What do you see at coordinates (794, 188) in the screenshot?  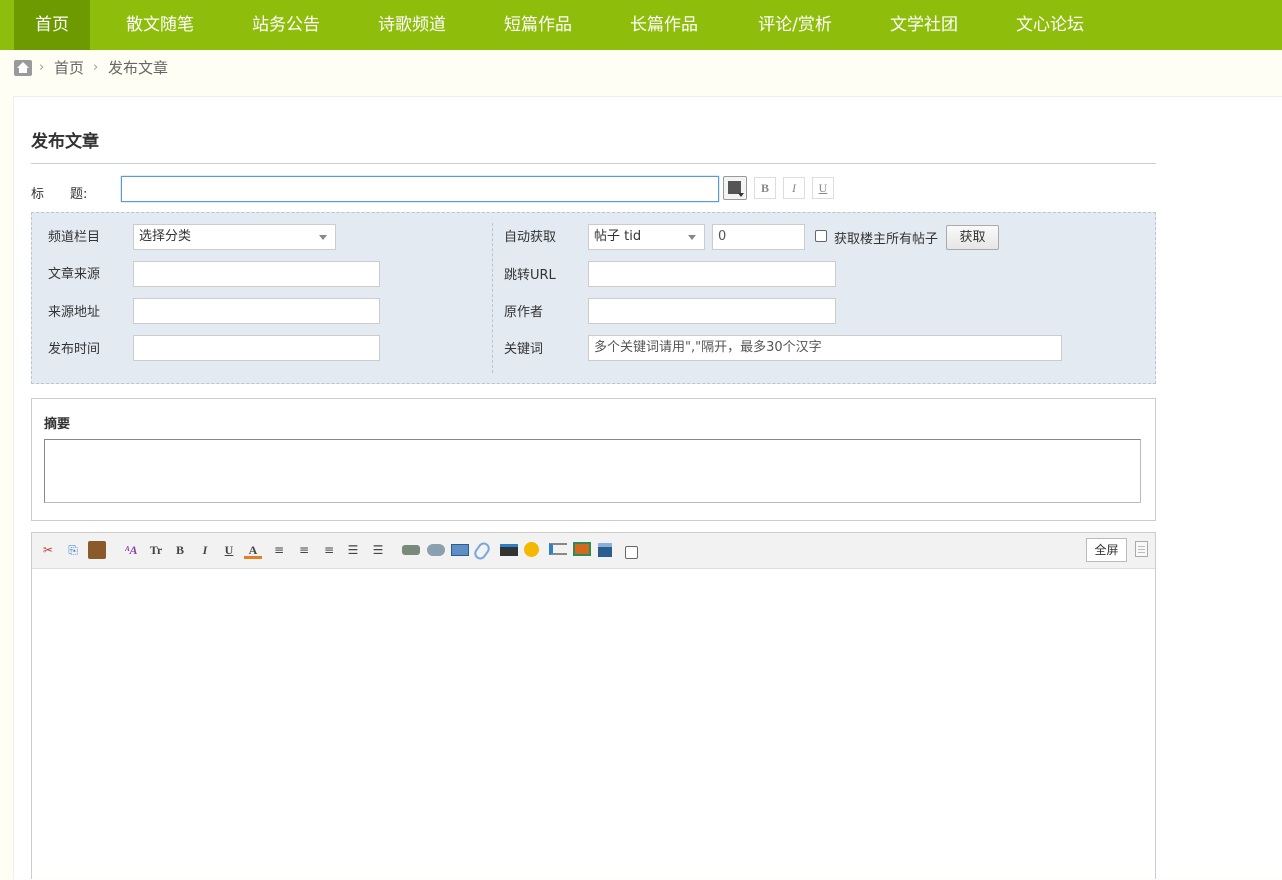 I see `title-italic-button: I` at bounding box center [794, 188].